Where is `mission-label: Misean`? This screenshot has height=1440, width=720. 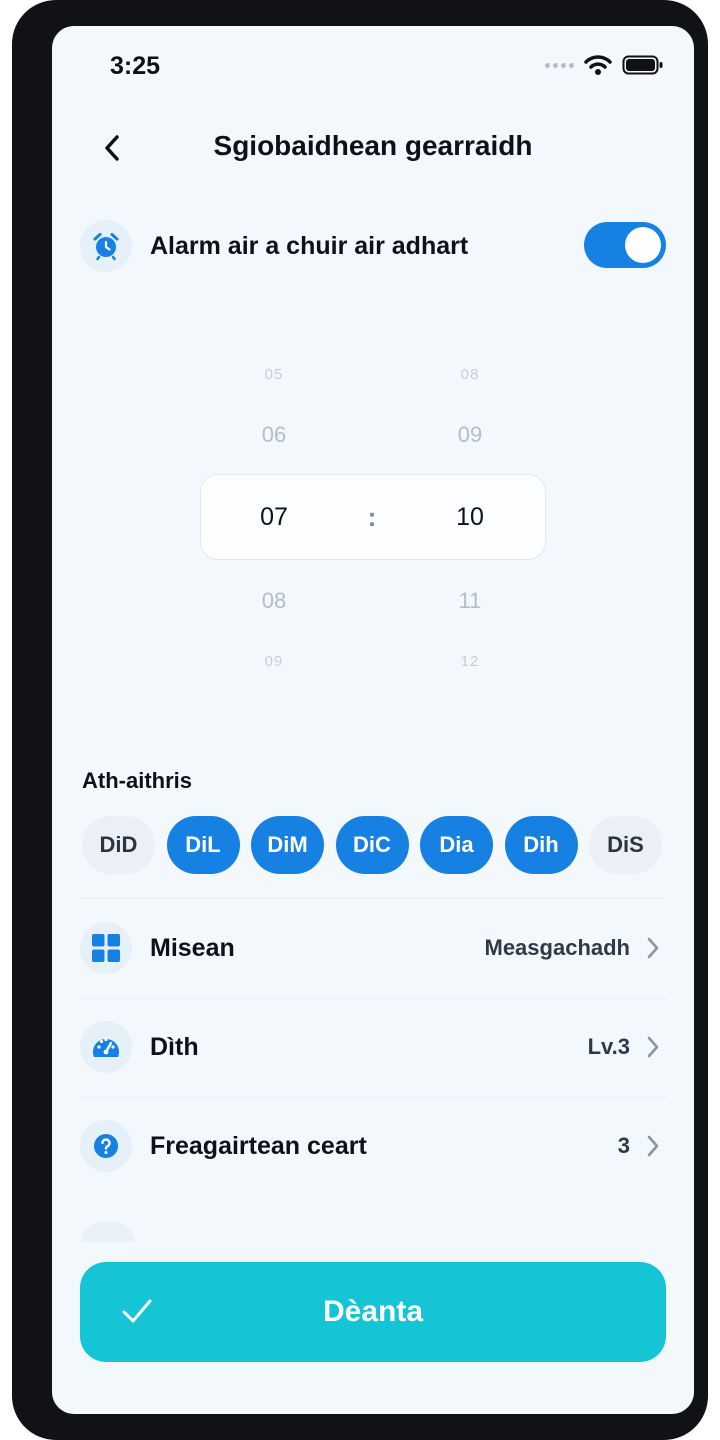 mission-label: Misean is located at coordinates (192, 947).